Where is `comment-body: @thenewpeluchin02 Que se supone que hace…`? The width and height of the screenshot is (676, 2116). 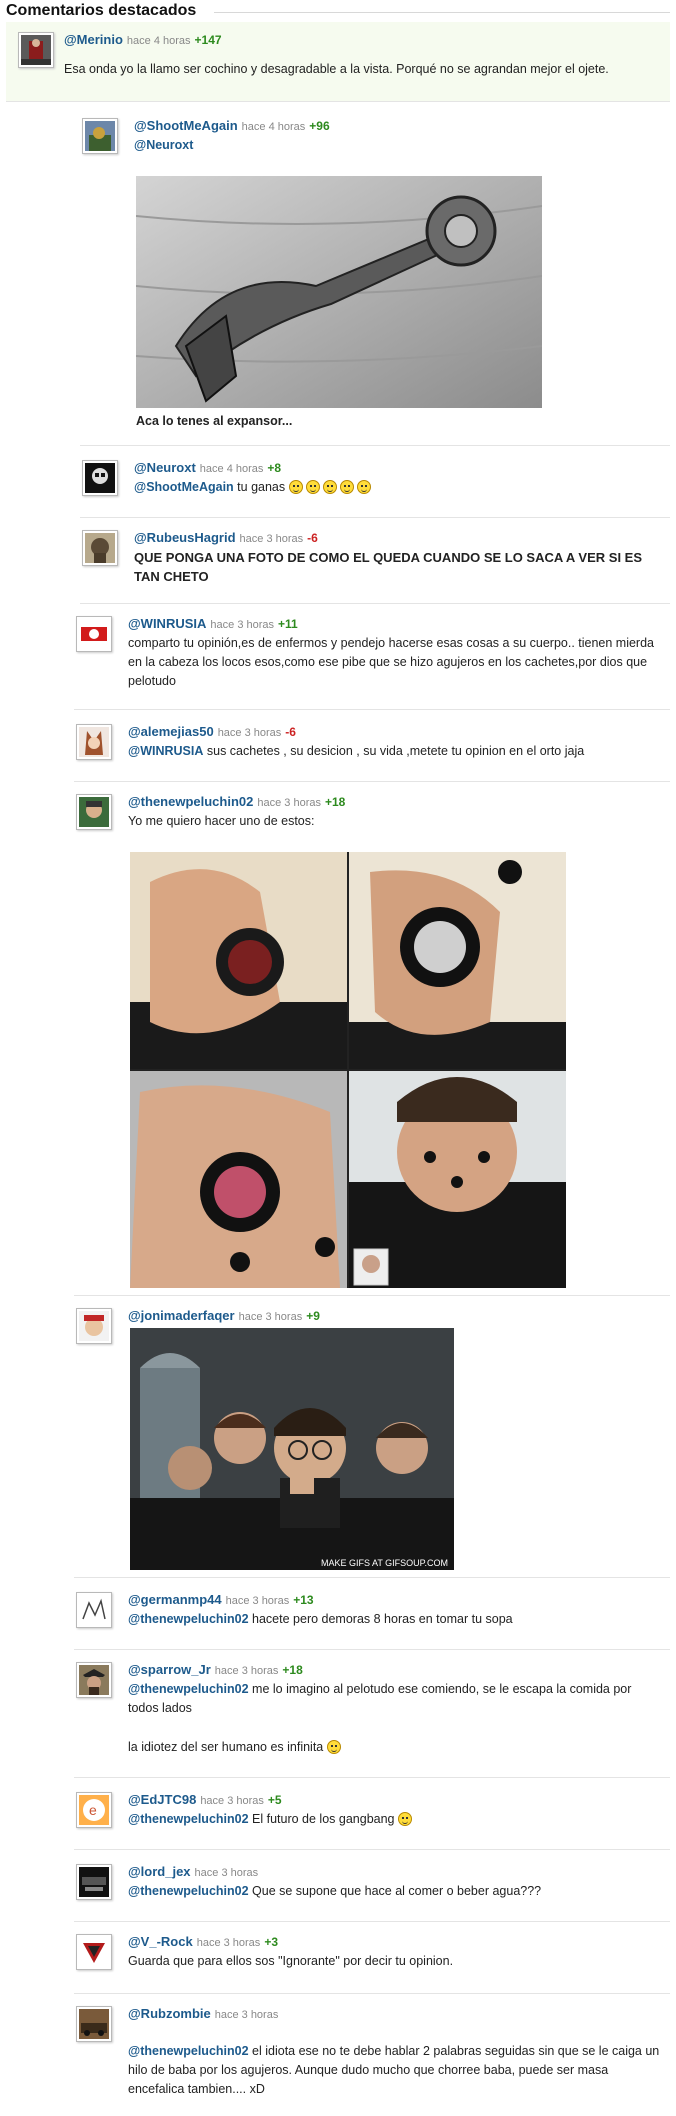
comment-body: @thenewpeluchin02 Que se supone que hace… is located at coordinates (393, 1891).